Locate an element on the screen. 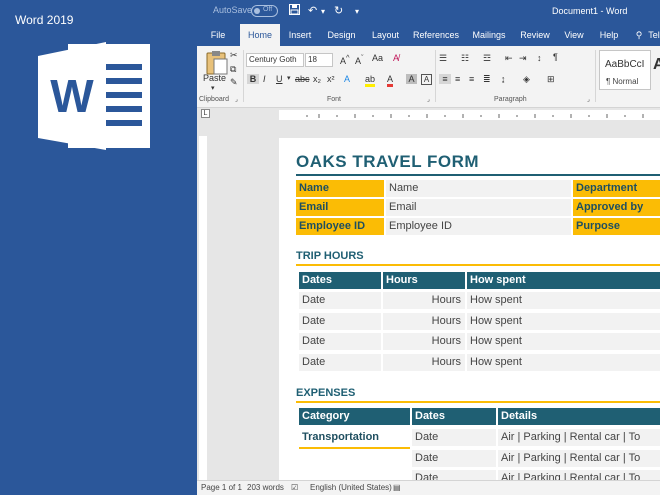  tab-home: Home is located at coordinates (260, 35).